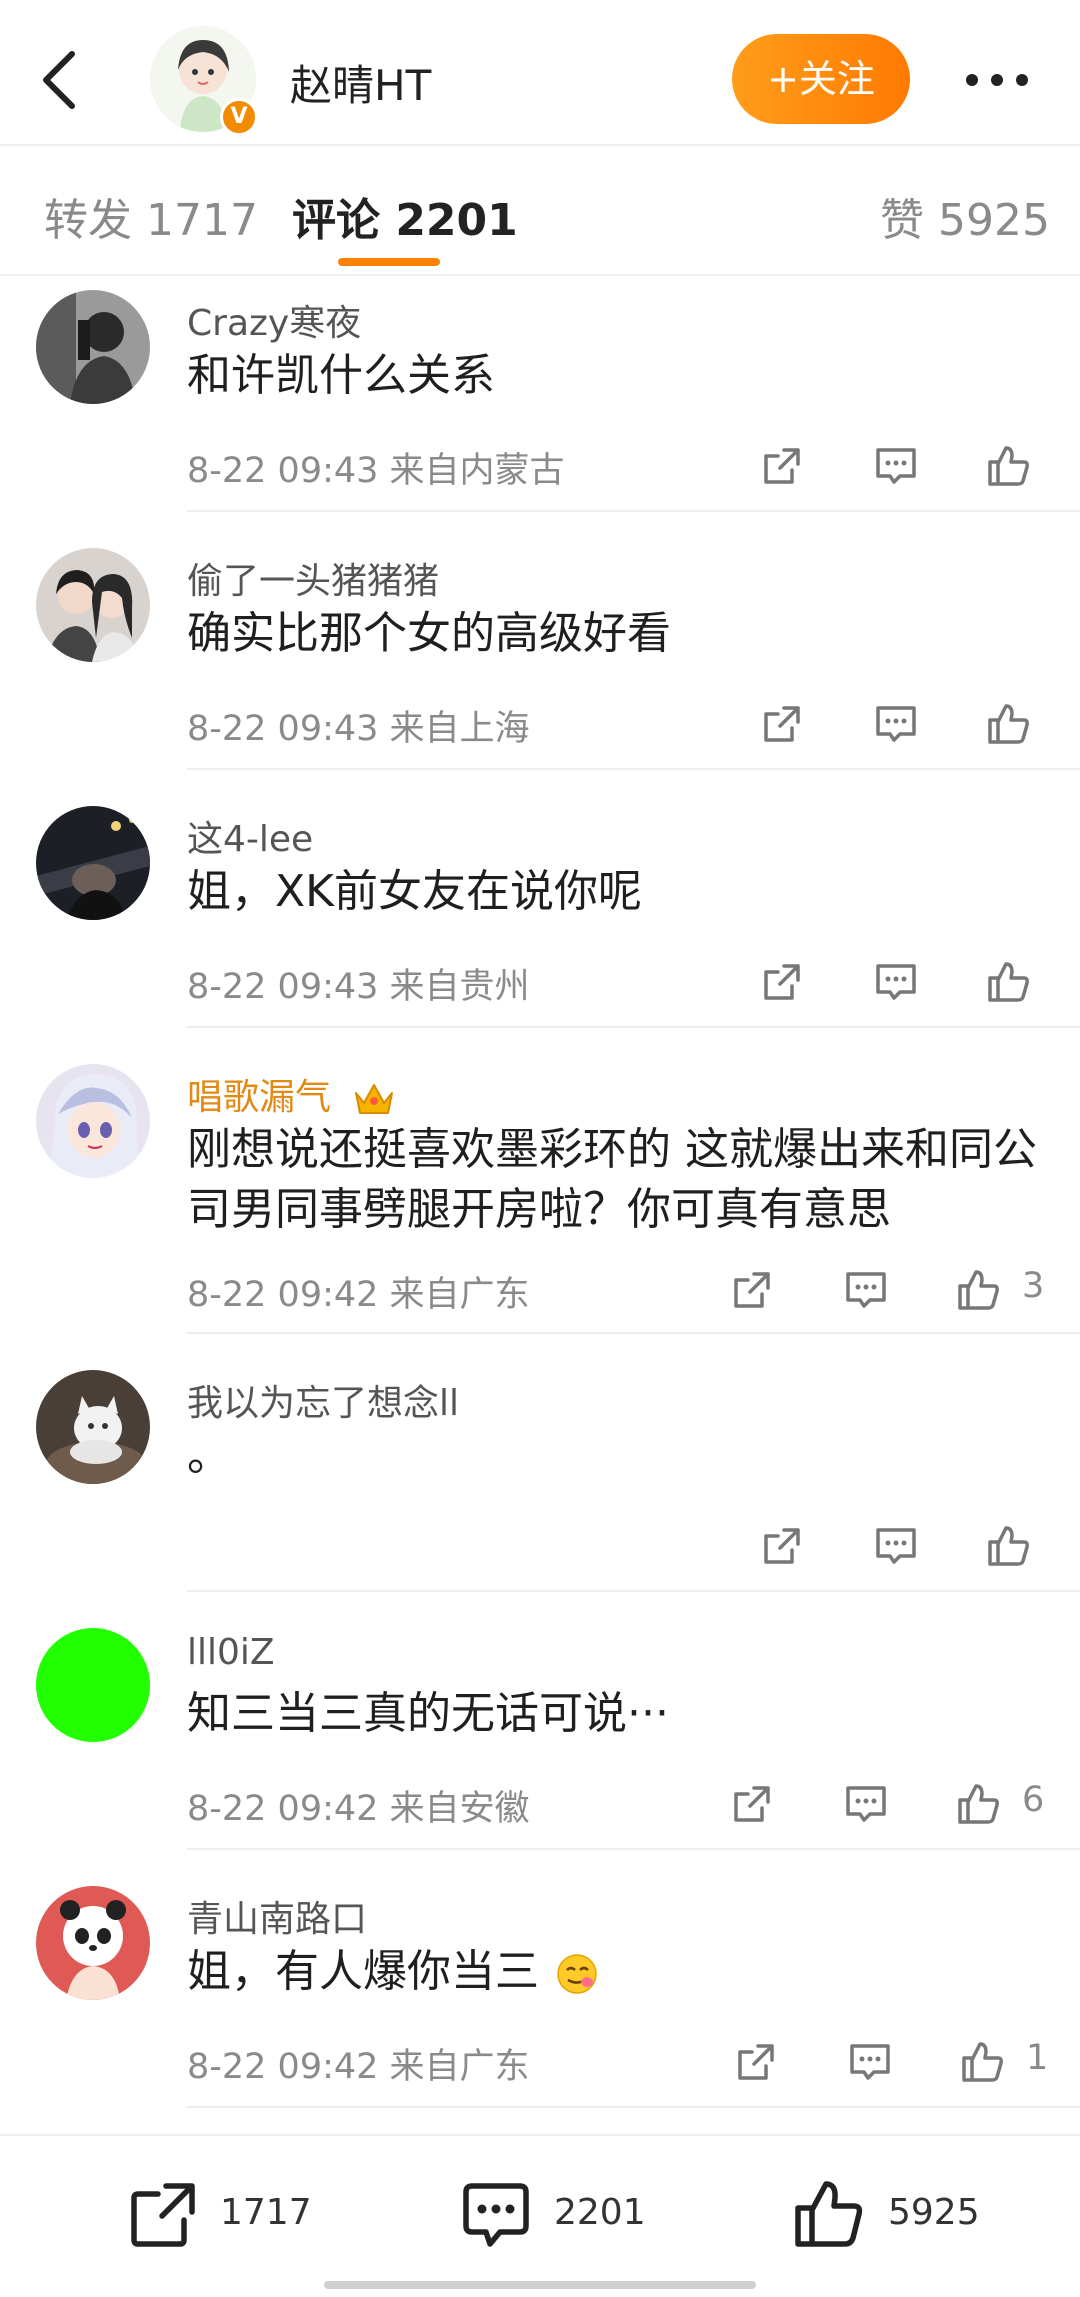 This screenshot has width=1080, height=2297. I want to click on like-count: 3, so click(1033, 1286).